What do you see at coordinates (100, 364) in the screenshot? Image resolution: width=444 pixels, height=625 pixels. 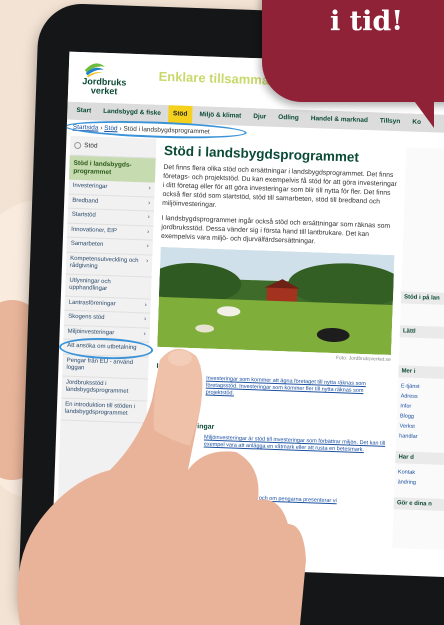 I see `sidebar-item-label: Pengar från EU - använd loggan` at bounding box center [100, 364].